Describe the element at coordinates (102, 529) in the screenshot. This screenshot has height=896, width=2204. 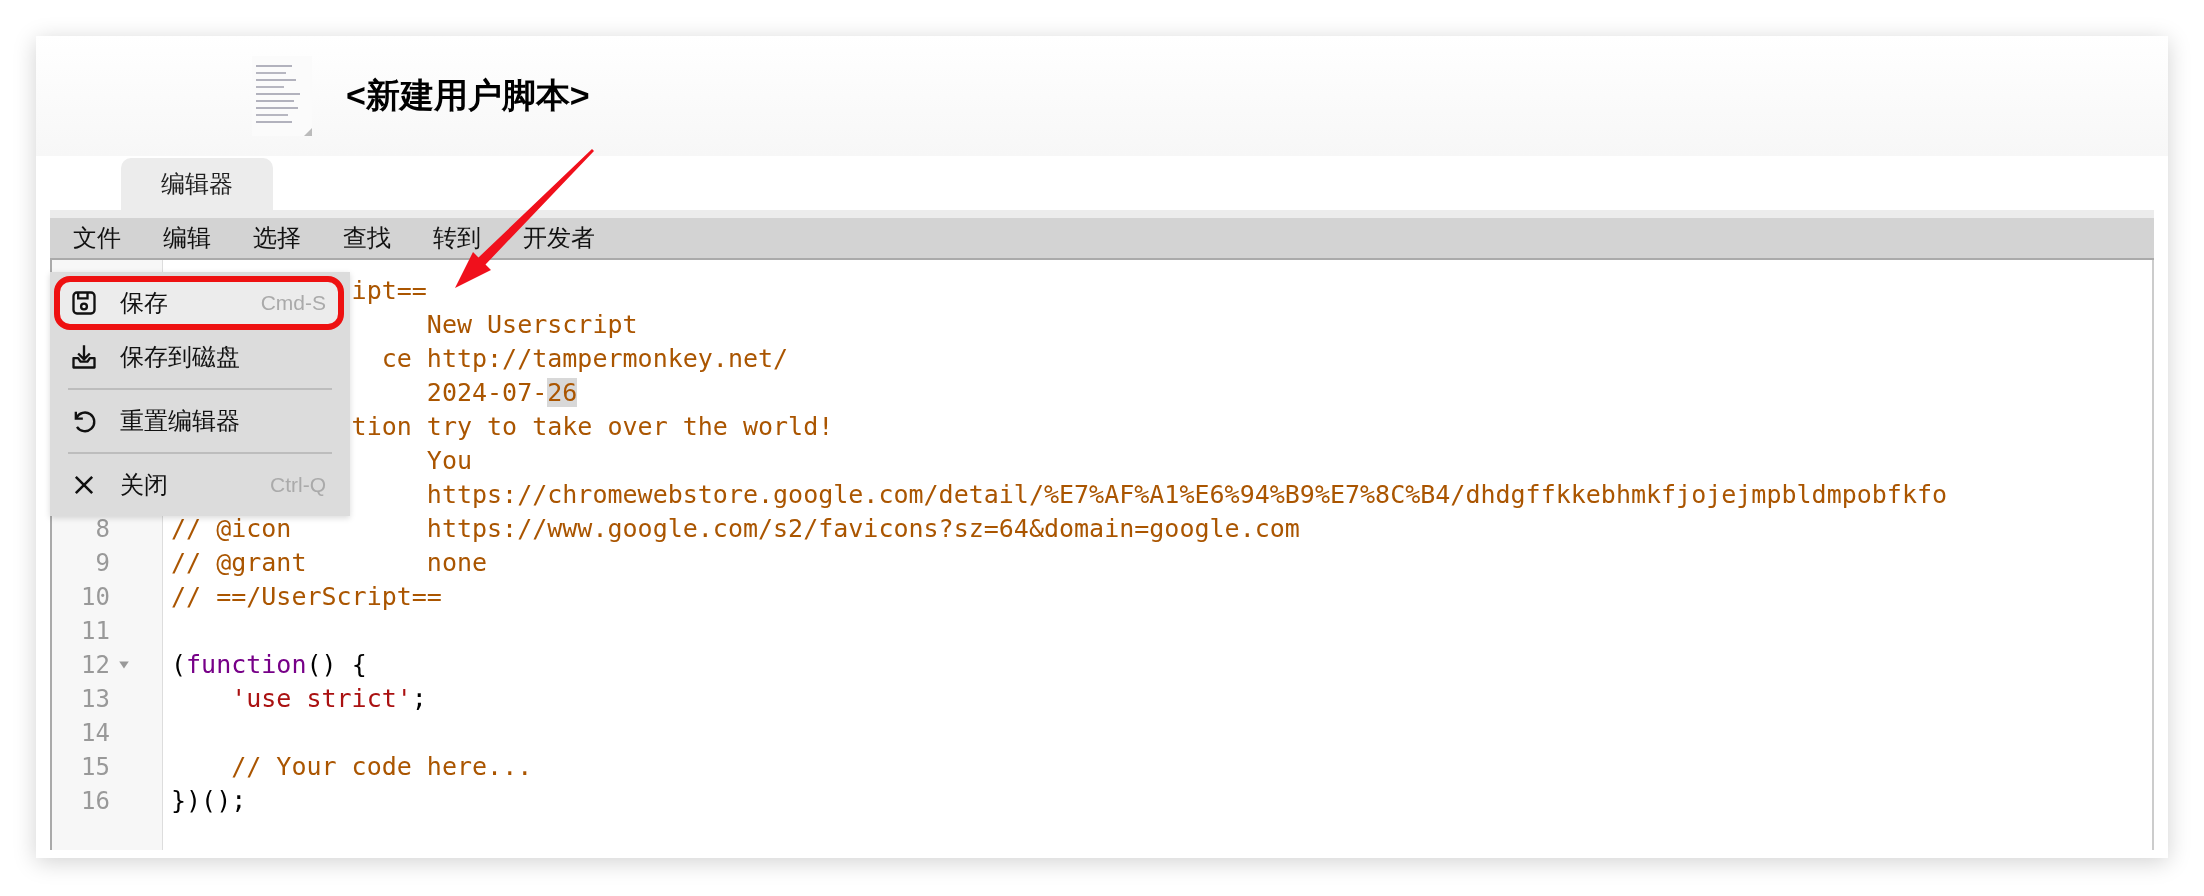
I see `line-number: 8` at that location.